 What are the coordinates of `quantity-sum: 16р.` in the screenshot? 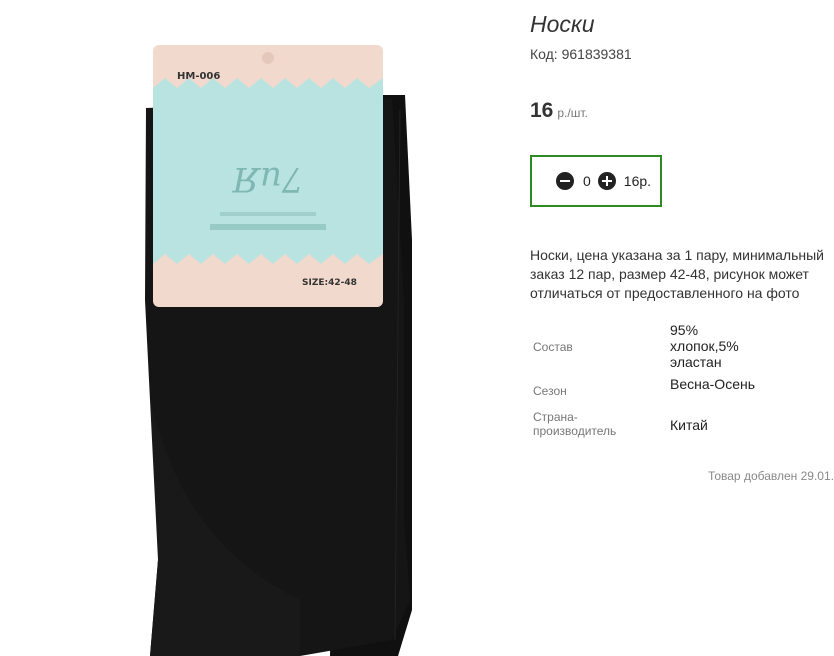 It's located at (637, 181).